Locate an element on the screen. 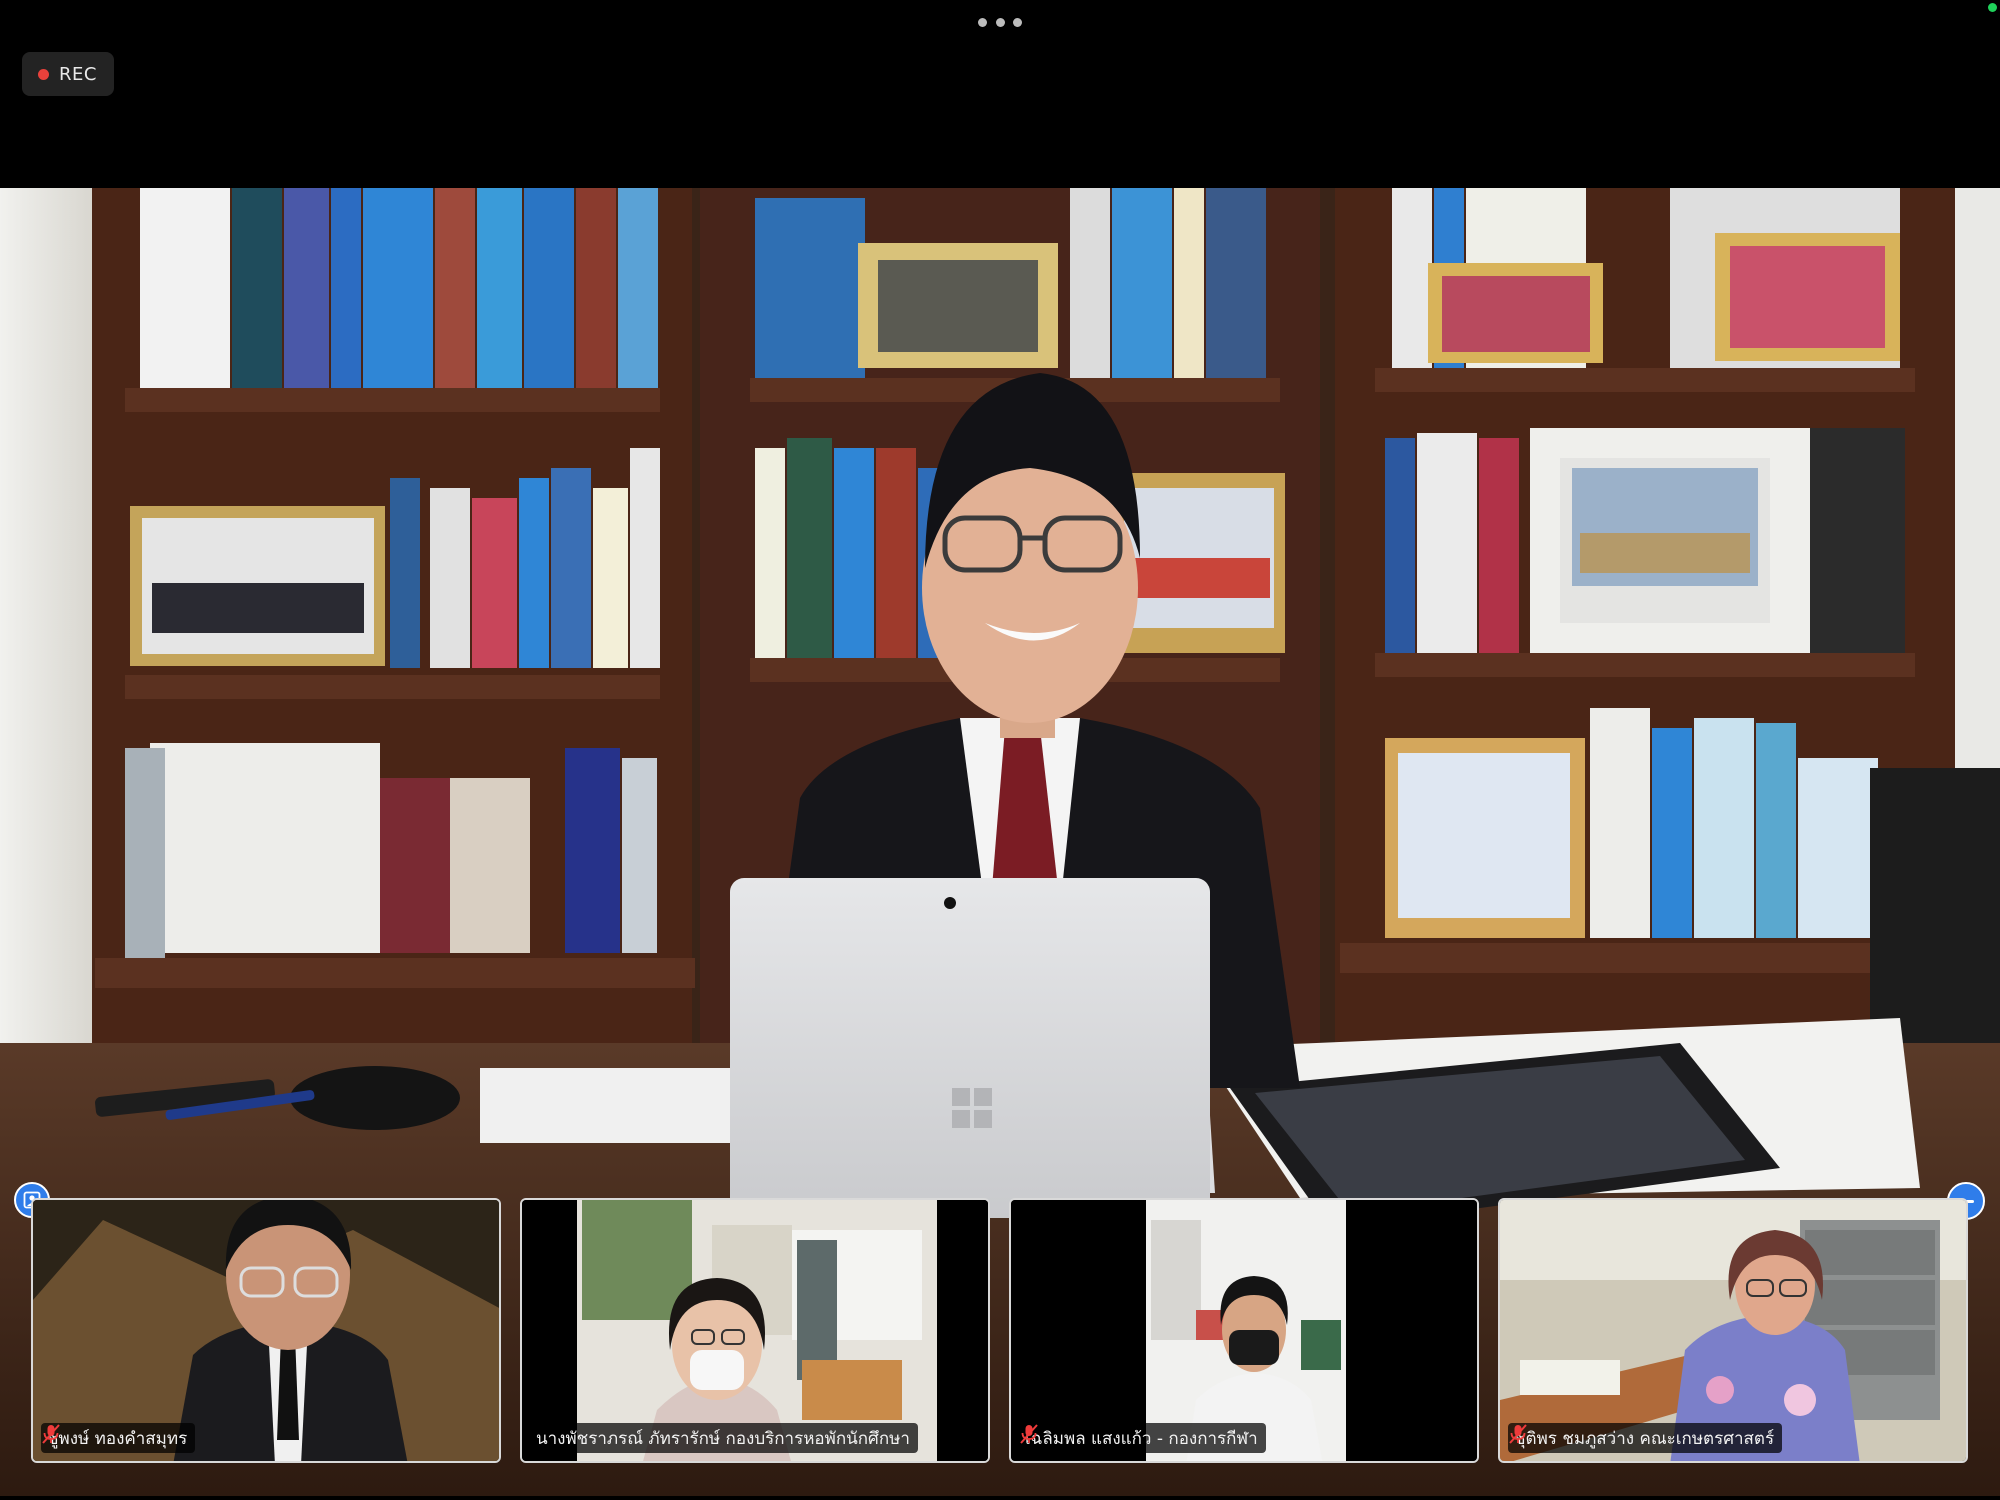 The width and height of the screenshot is (2000, 1500). participant-name: ชุติพร ชมภูสว่าง คณะเกษตรศาสตร์ is located at coordinates (1644, 1438).